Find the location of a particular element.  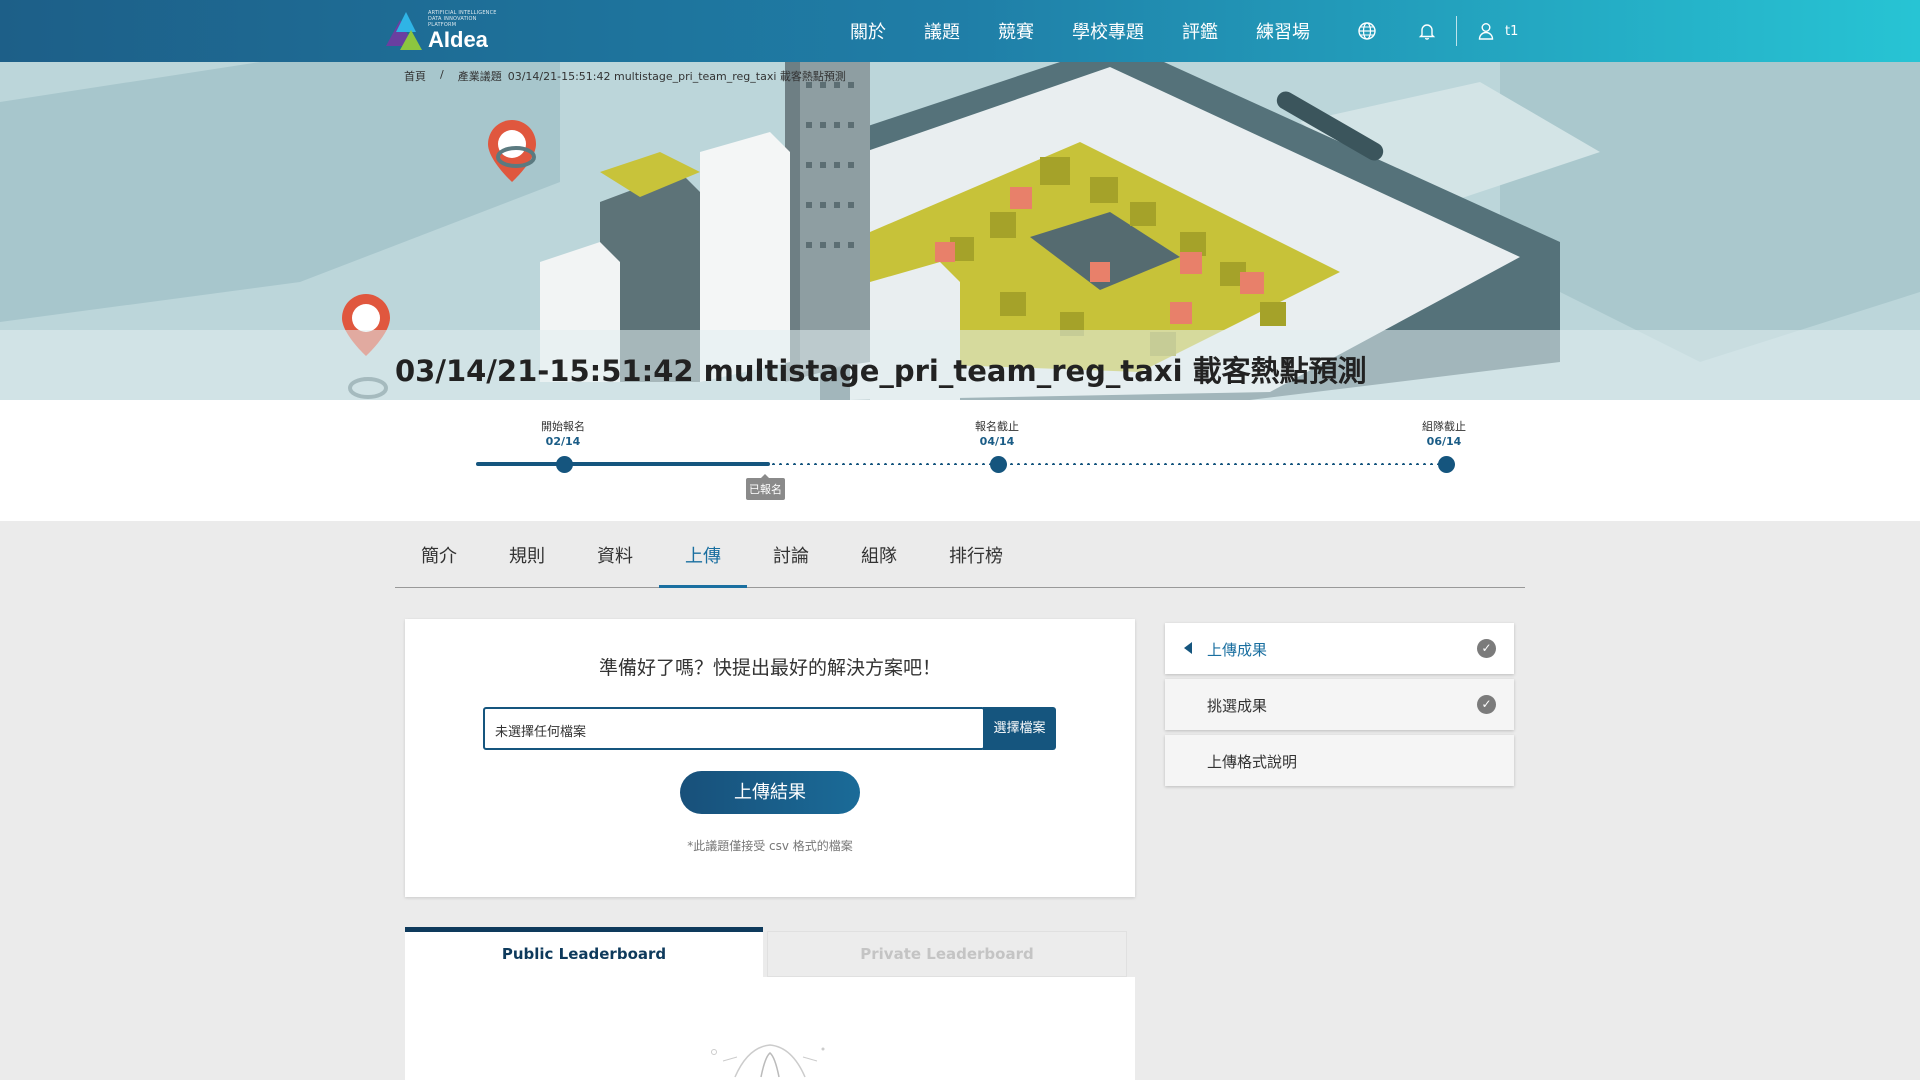

tab-discussion: 討論 is located at coordinates (791, 559).